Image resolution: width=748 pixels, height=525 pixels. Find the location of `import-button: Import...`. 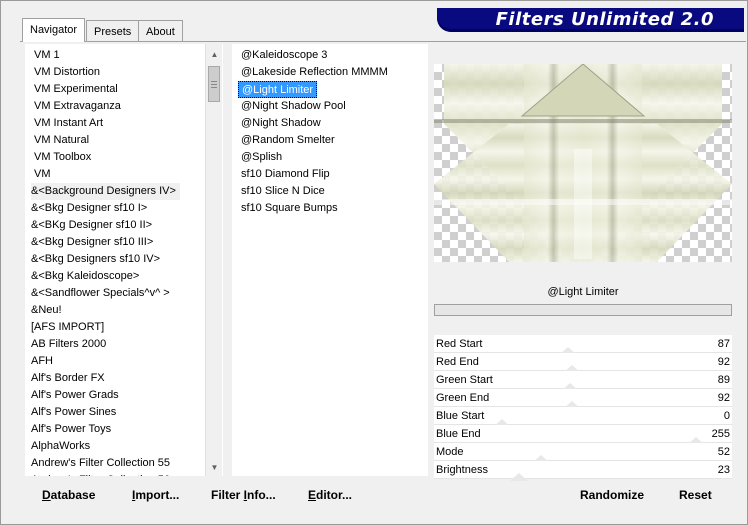

import-button: Import... is located at coordinates (155, 495).